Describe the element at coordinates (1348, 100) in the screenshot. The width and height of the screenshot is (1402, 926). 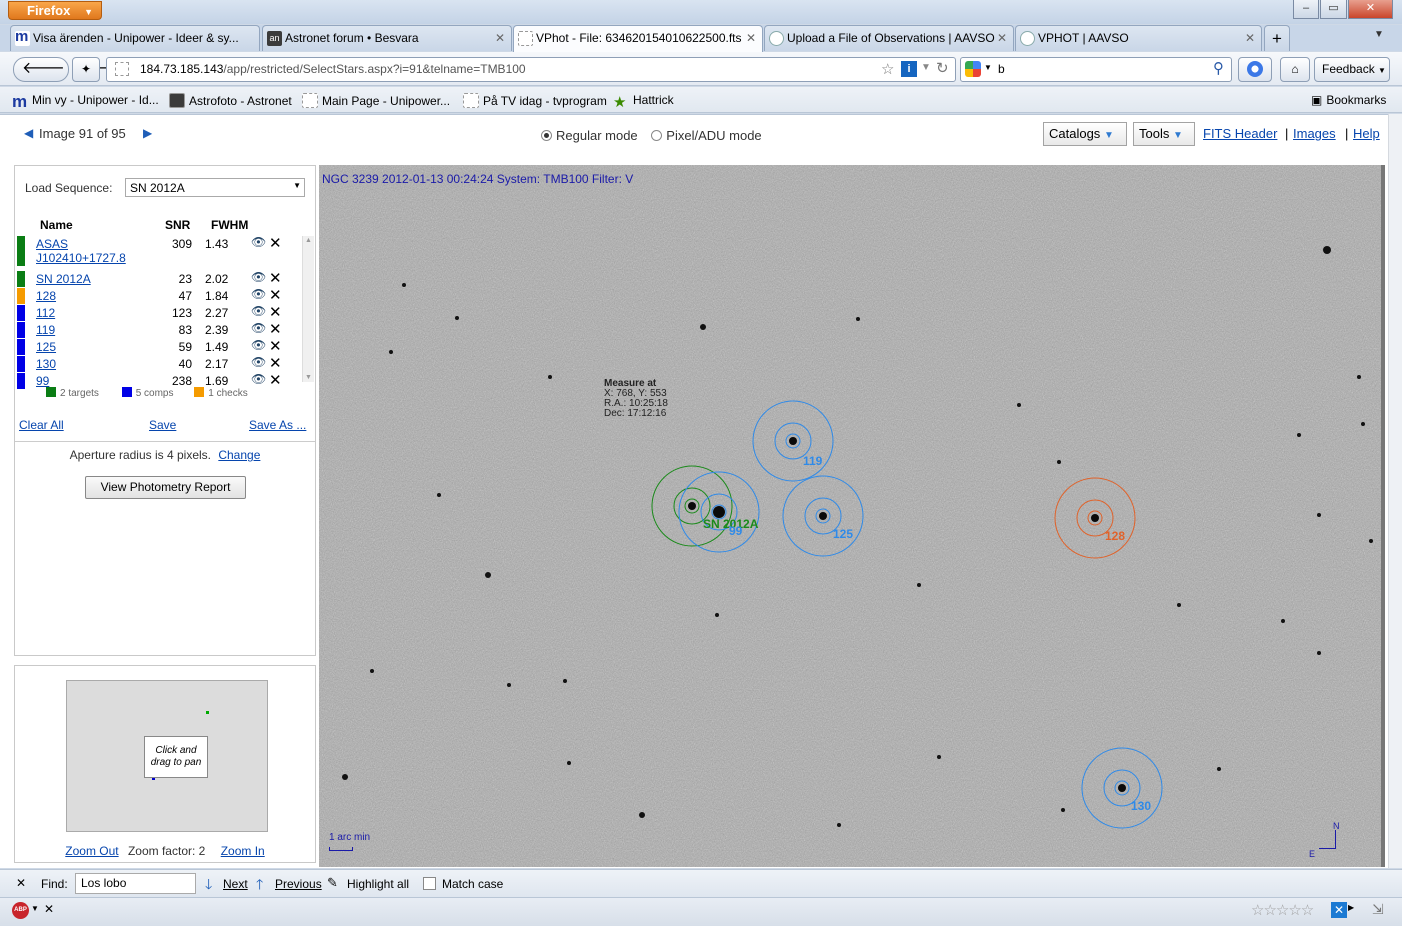
I see `bookmarks-menu: ▣ Bookmarks` at that location.